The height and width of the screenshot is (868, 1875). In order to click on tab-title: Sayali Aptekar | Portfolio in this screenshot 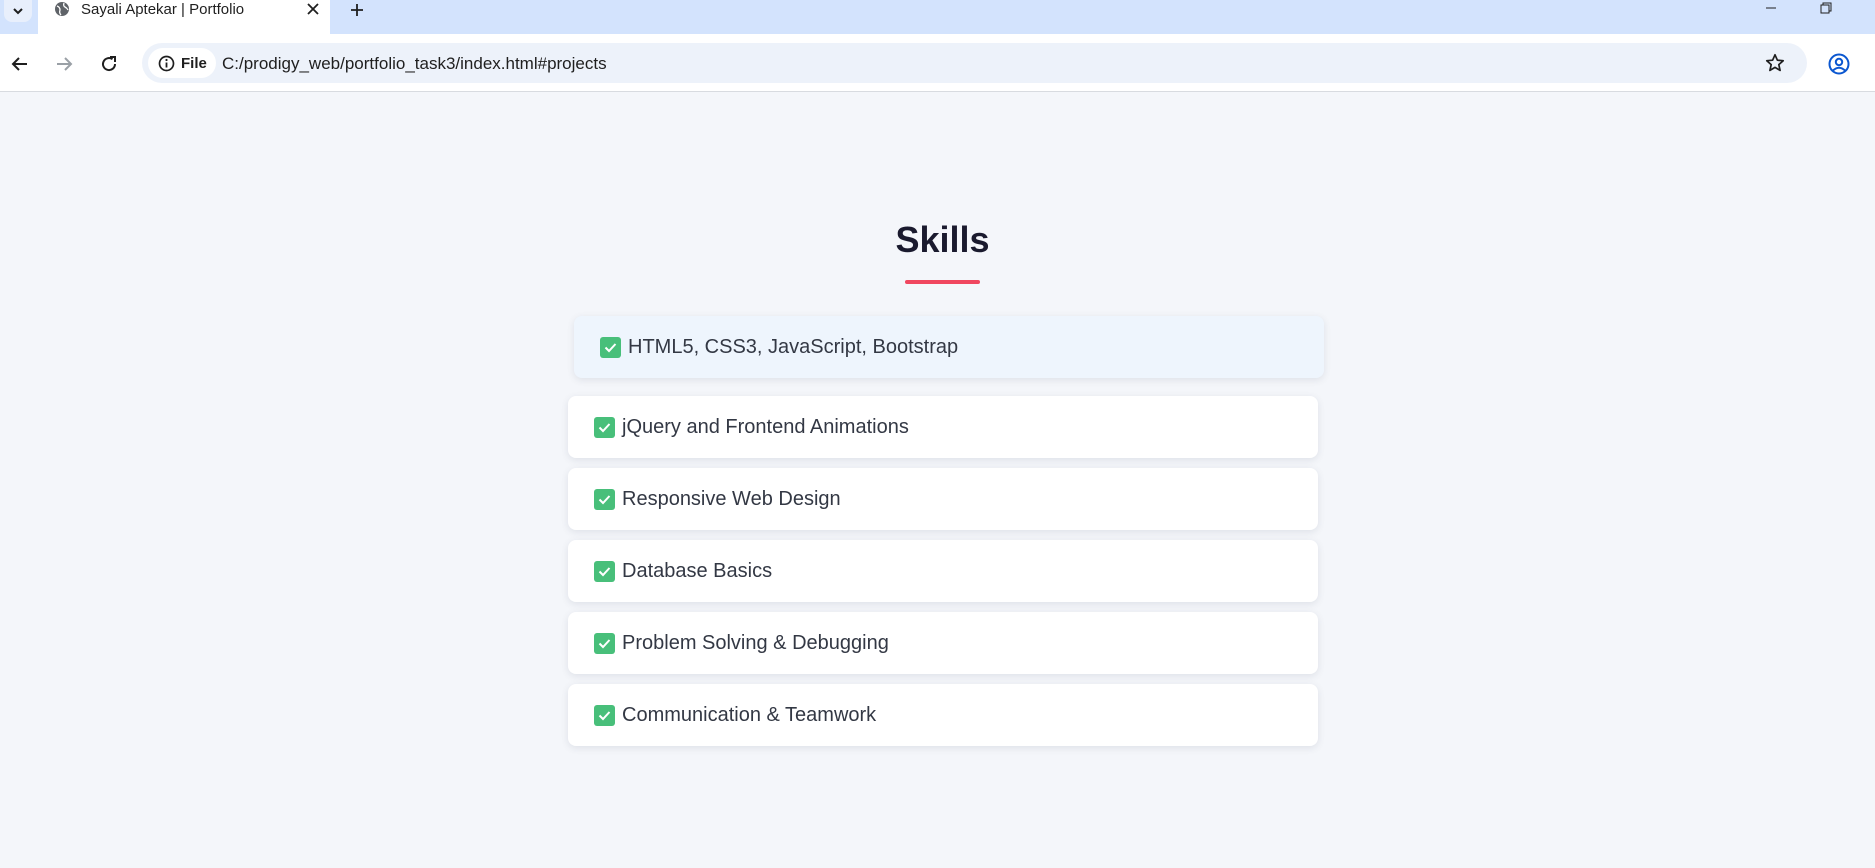, I will do `click(163, 9)`.